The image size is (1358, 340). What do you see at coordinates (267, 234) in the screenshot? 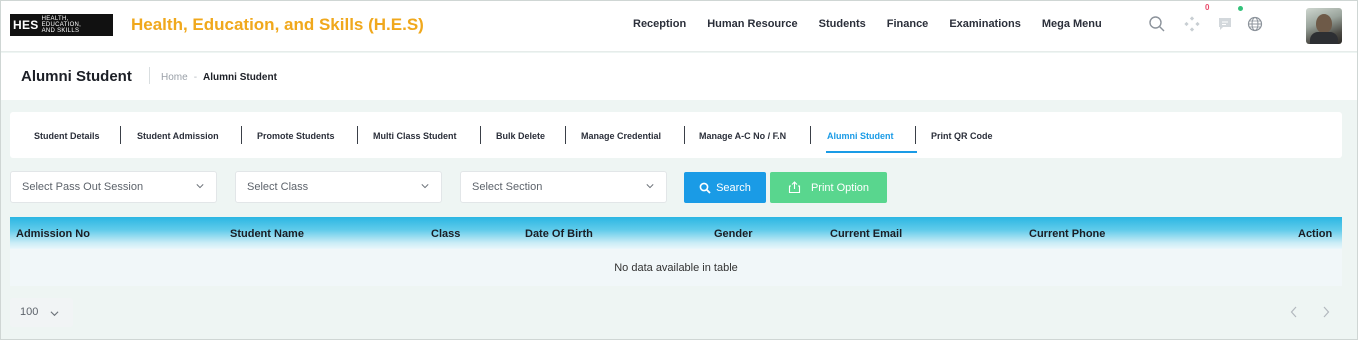
I see `column-student-name: Student Name` at bounding box center [267, 234].